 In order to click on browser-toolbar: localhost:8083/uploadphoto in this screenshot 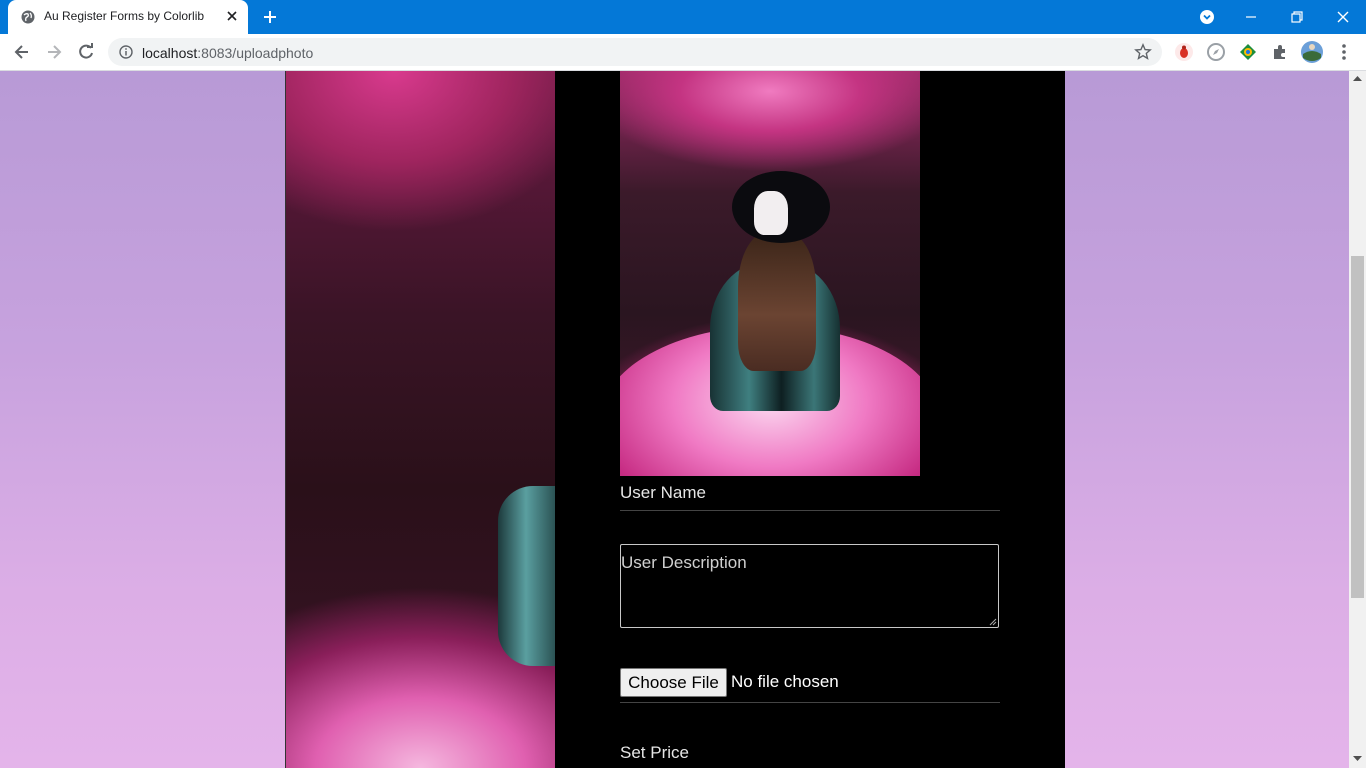, I will do `click(683, 52)`.